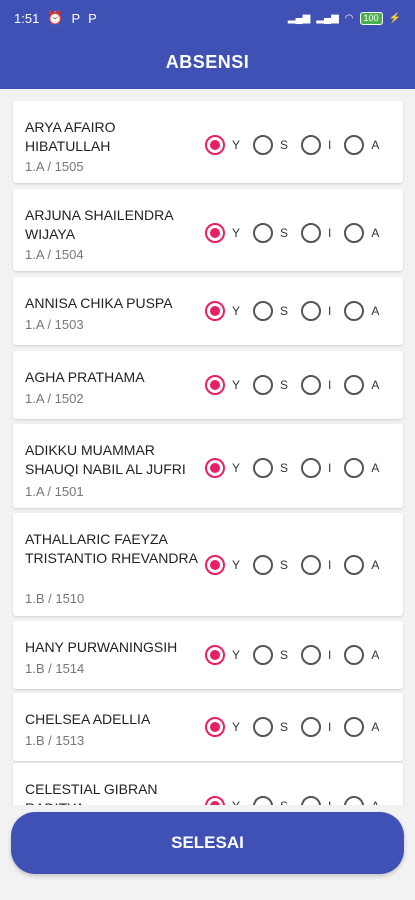 The width and height of the screenshot is (415, 900). What do you see at coordinates (91, 793) in the screenshot?
I see `student-name: CELESTIAL GIBRAN RADITYA` at bounding box center [91, 793].